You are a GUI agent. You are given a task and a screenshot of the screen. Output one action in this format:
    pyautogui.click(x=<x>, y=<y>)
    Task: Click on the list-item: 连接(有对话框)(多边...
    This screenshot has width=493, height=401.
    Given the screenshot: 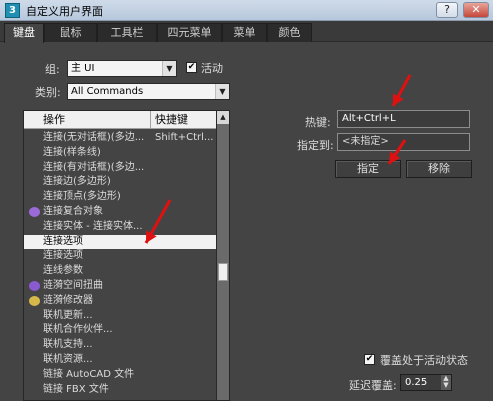 What is the action you would take?
    pyautogui.click(x=120, y=168)
    